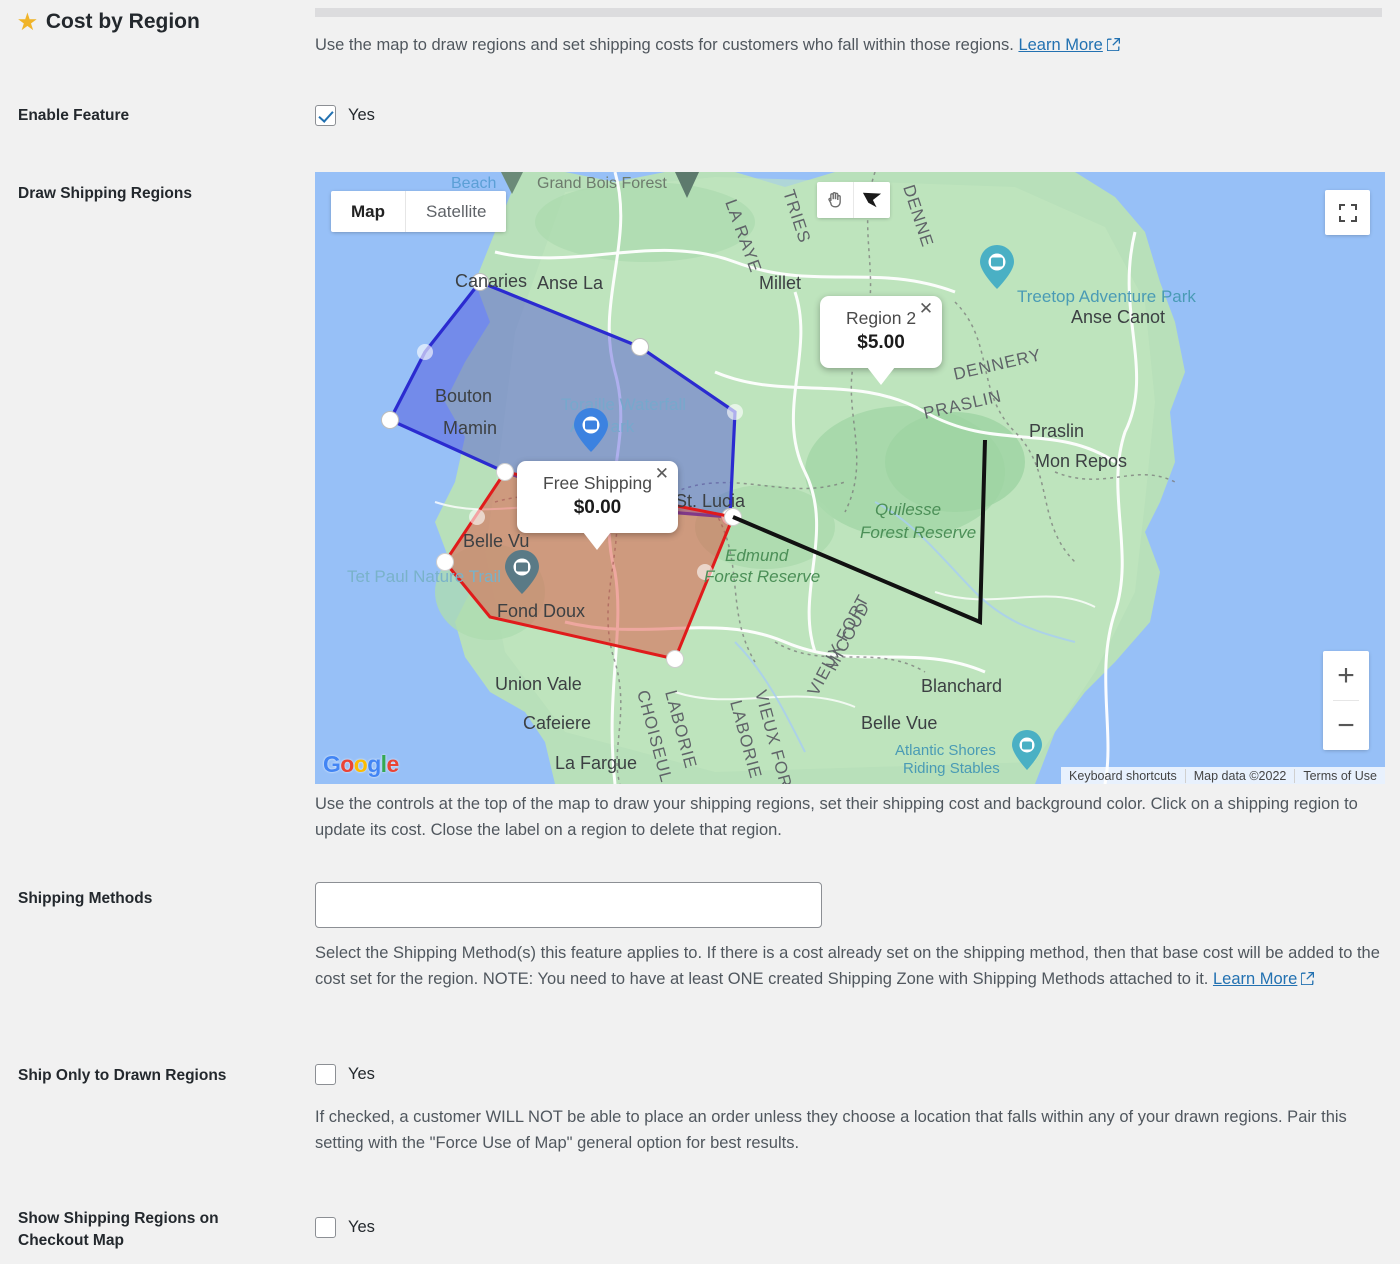 Image resolution: width=1400 pixels, height=1264 pixels. What do you see at coordinates (470, 428) in the screenshot?
I see `svg-text: Mamin` at bounding box center [470, 428].